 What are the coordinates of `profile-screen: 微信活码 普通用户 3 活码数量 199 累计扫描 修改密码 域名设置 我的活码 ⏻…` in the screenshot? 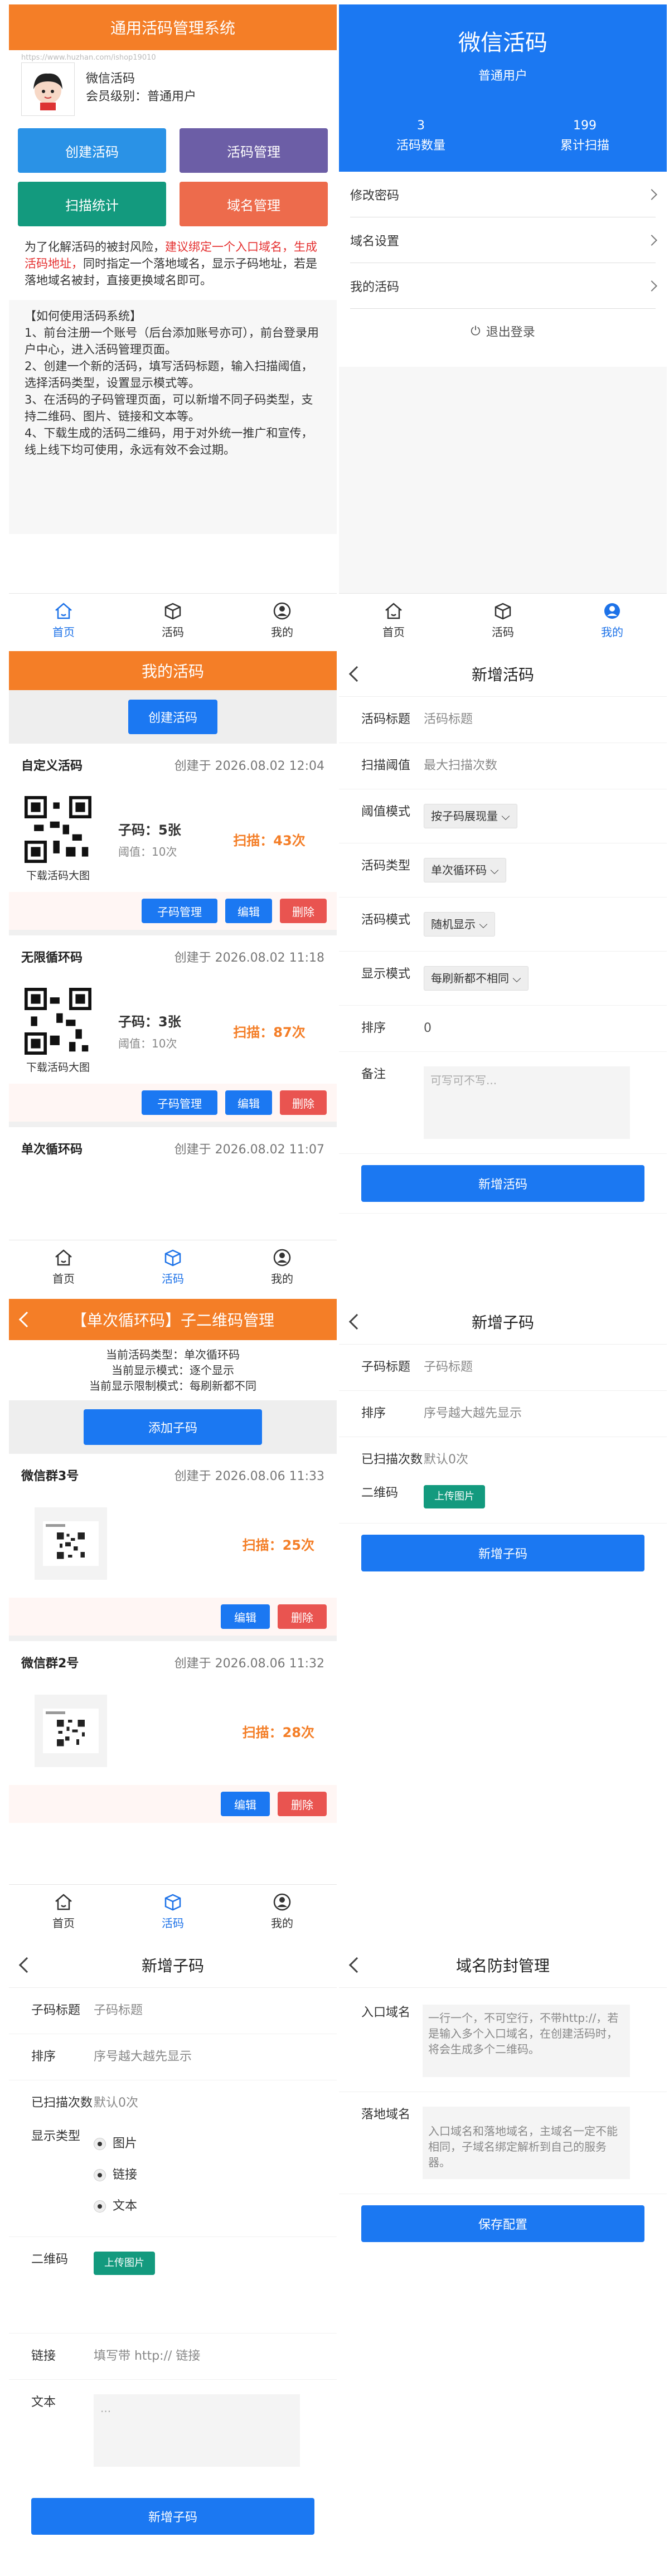 It's located at (503, 325).